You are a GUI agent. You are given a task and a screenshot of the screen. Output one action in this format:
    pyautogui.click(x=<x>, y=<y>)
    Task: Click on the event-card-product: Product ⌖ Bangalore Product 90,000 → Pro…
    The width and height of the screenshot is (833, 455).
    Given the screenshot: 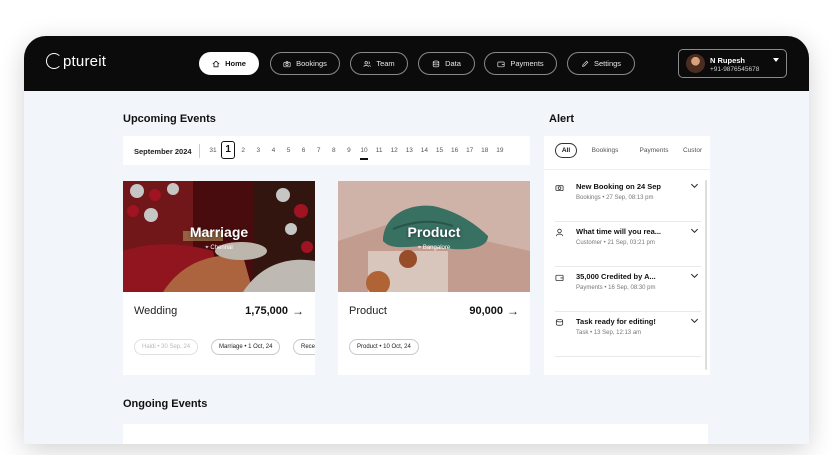 What is the action you would take?
    pyautogui.click(x=434, y=278)
    